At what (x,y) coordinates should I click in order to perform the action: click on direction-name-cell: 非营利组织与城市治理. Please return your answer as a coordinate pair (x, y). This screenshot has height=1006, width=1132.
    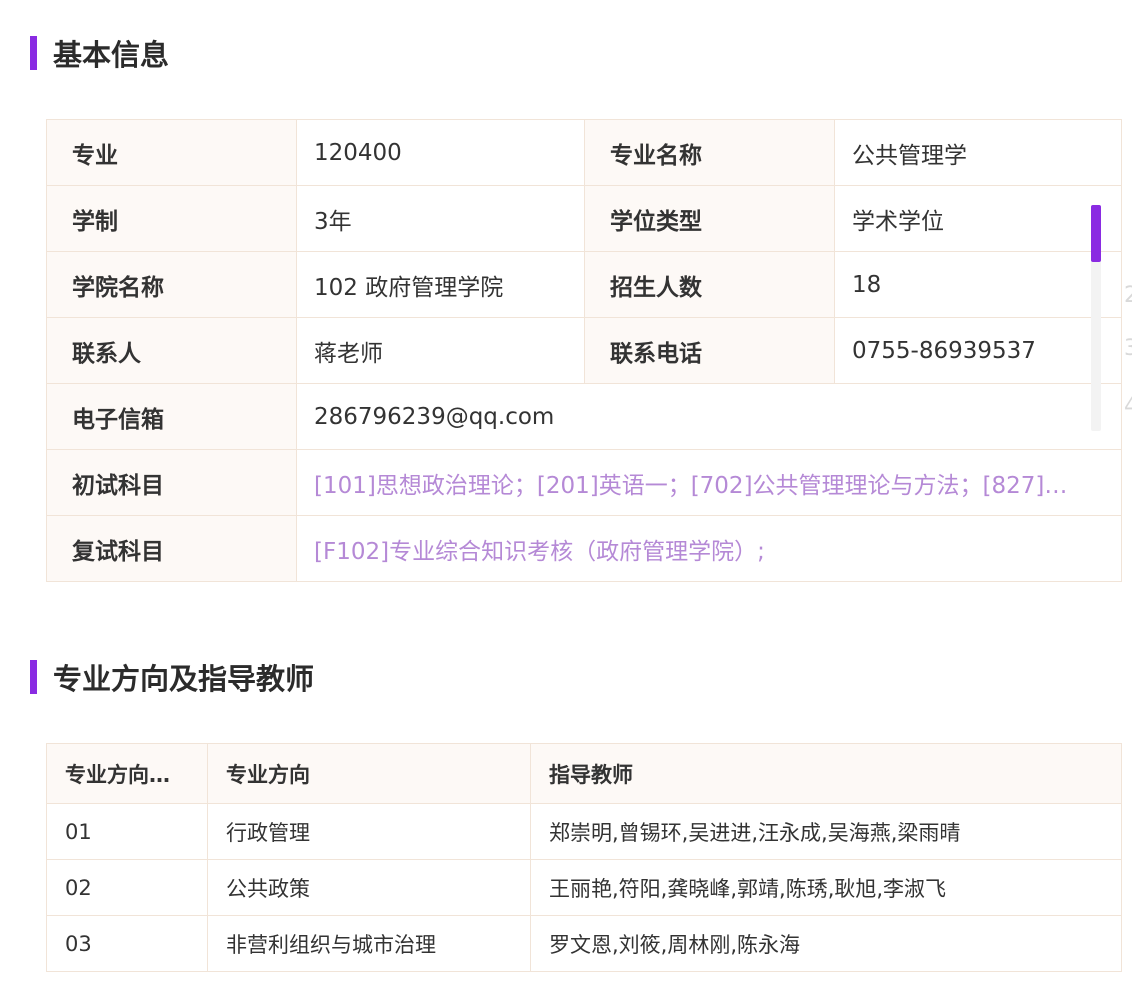
    Looking at the image, I should click on (369, 943).